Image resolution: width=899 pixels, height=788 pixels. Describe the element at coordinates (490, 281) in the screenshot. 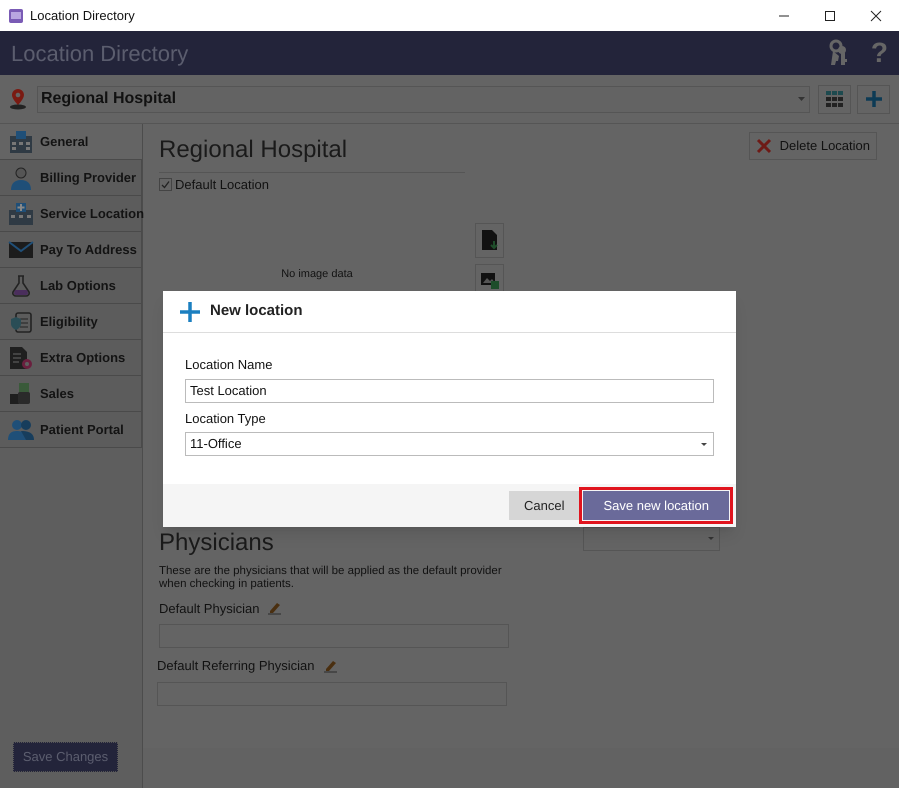

I see `image-save-icon` at that location.